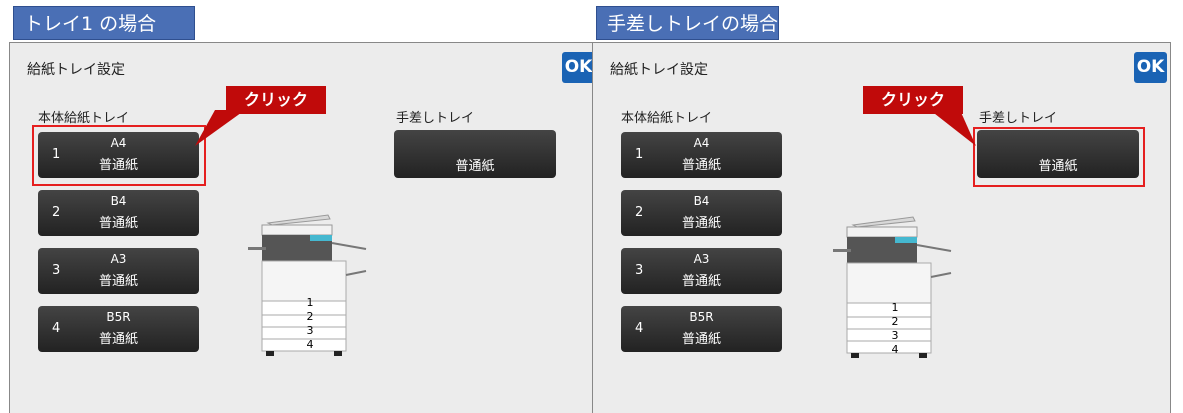 The width and height of the screenshot is (1183, 413). What do you see at coordinates (475, 154) in the screenshot?
I see `bypass-tray-button: 普通紙` at bounding box center [475, 154].